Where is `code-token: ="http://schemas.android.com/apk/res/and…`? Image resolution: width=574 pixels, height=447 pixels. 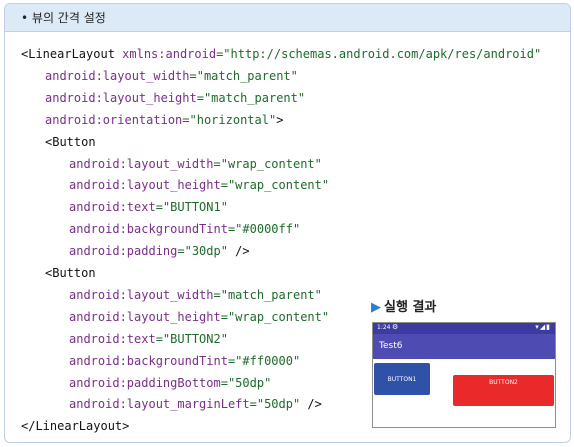 code-token: ="http://schemas.android.com/apk/res/and… is located at coordinates (379, 54).